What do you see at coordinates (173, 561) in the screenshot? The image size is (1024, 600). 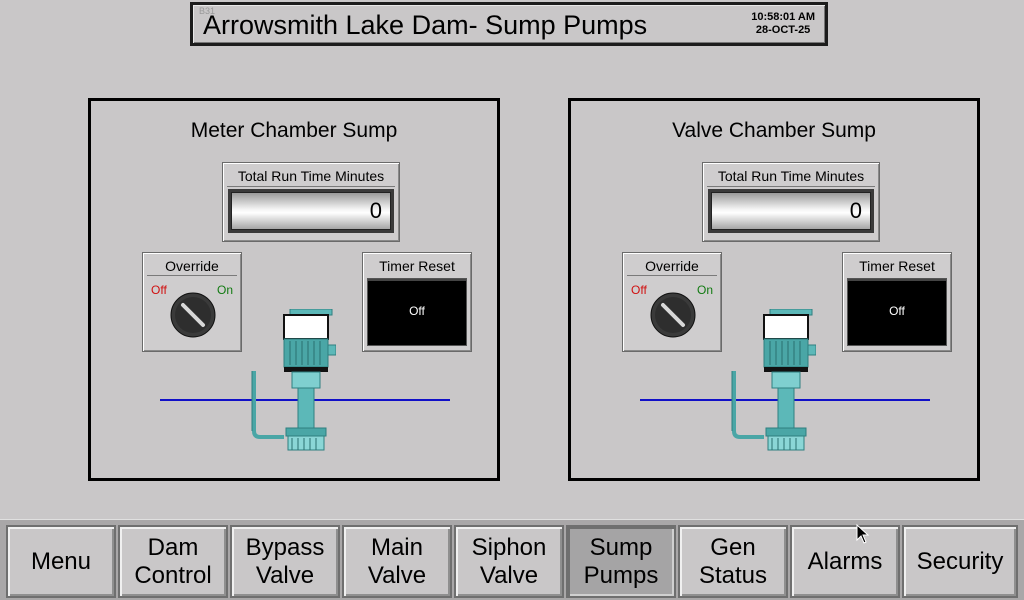 I see `nav-dam-control-button: Dam Control` at bounding box center [173, 561].